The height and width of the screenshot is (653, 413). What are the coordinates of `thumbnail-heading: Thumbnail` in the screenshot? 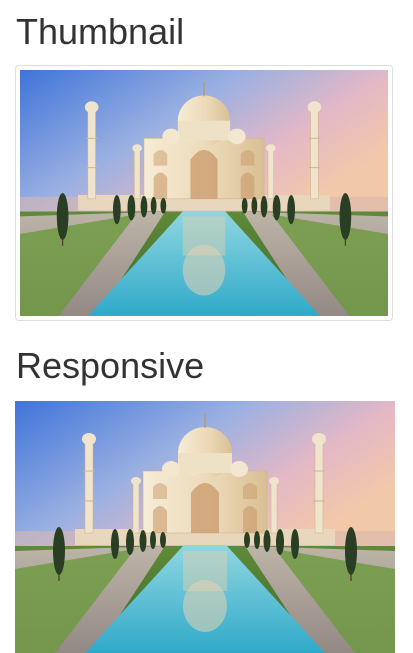 It's located at (100, 31).